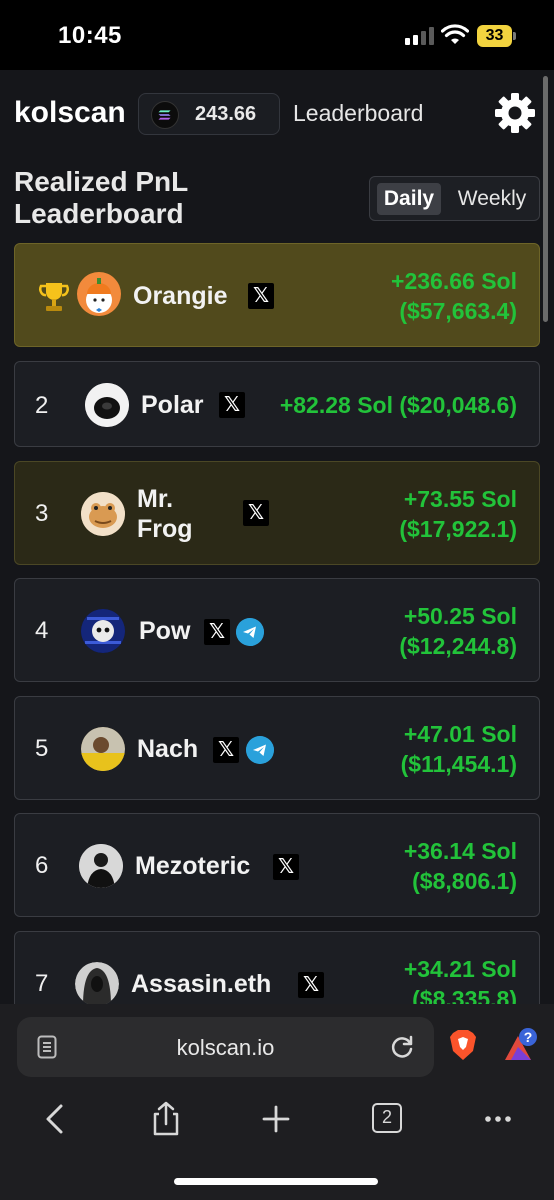 The width and height of the screenshot is (554, 1200). I want to click on back-button, so click(56, 1119).